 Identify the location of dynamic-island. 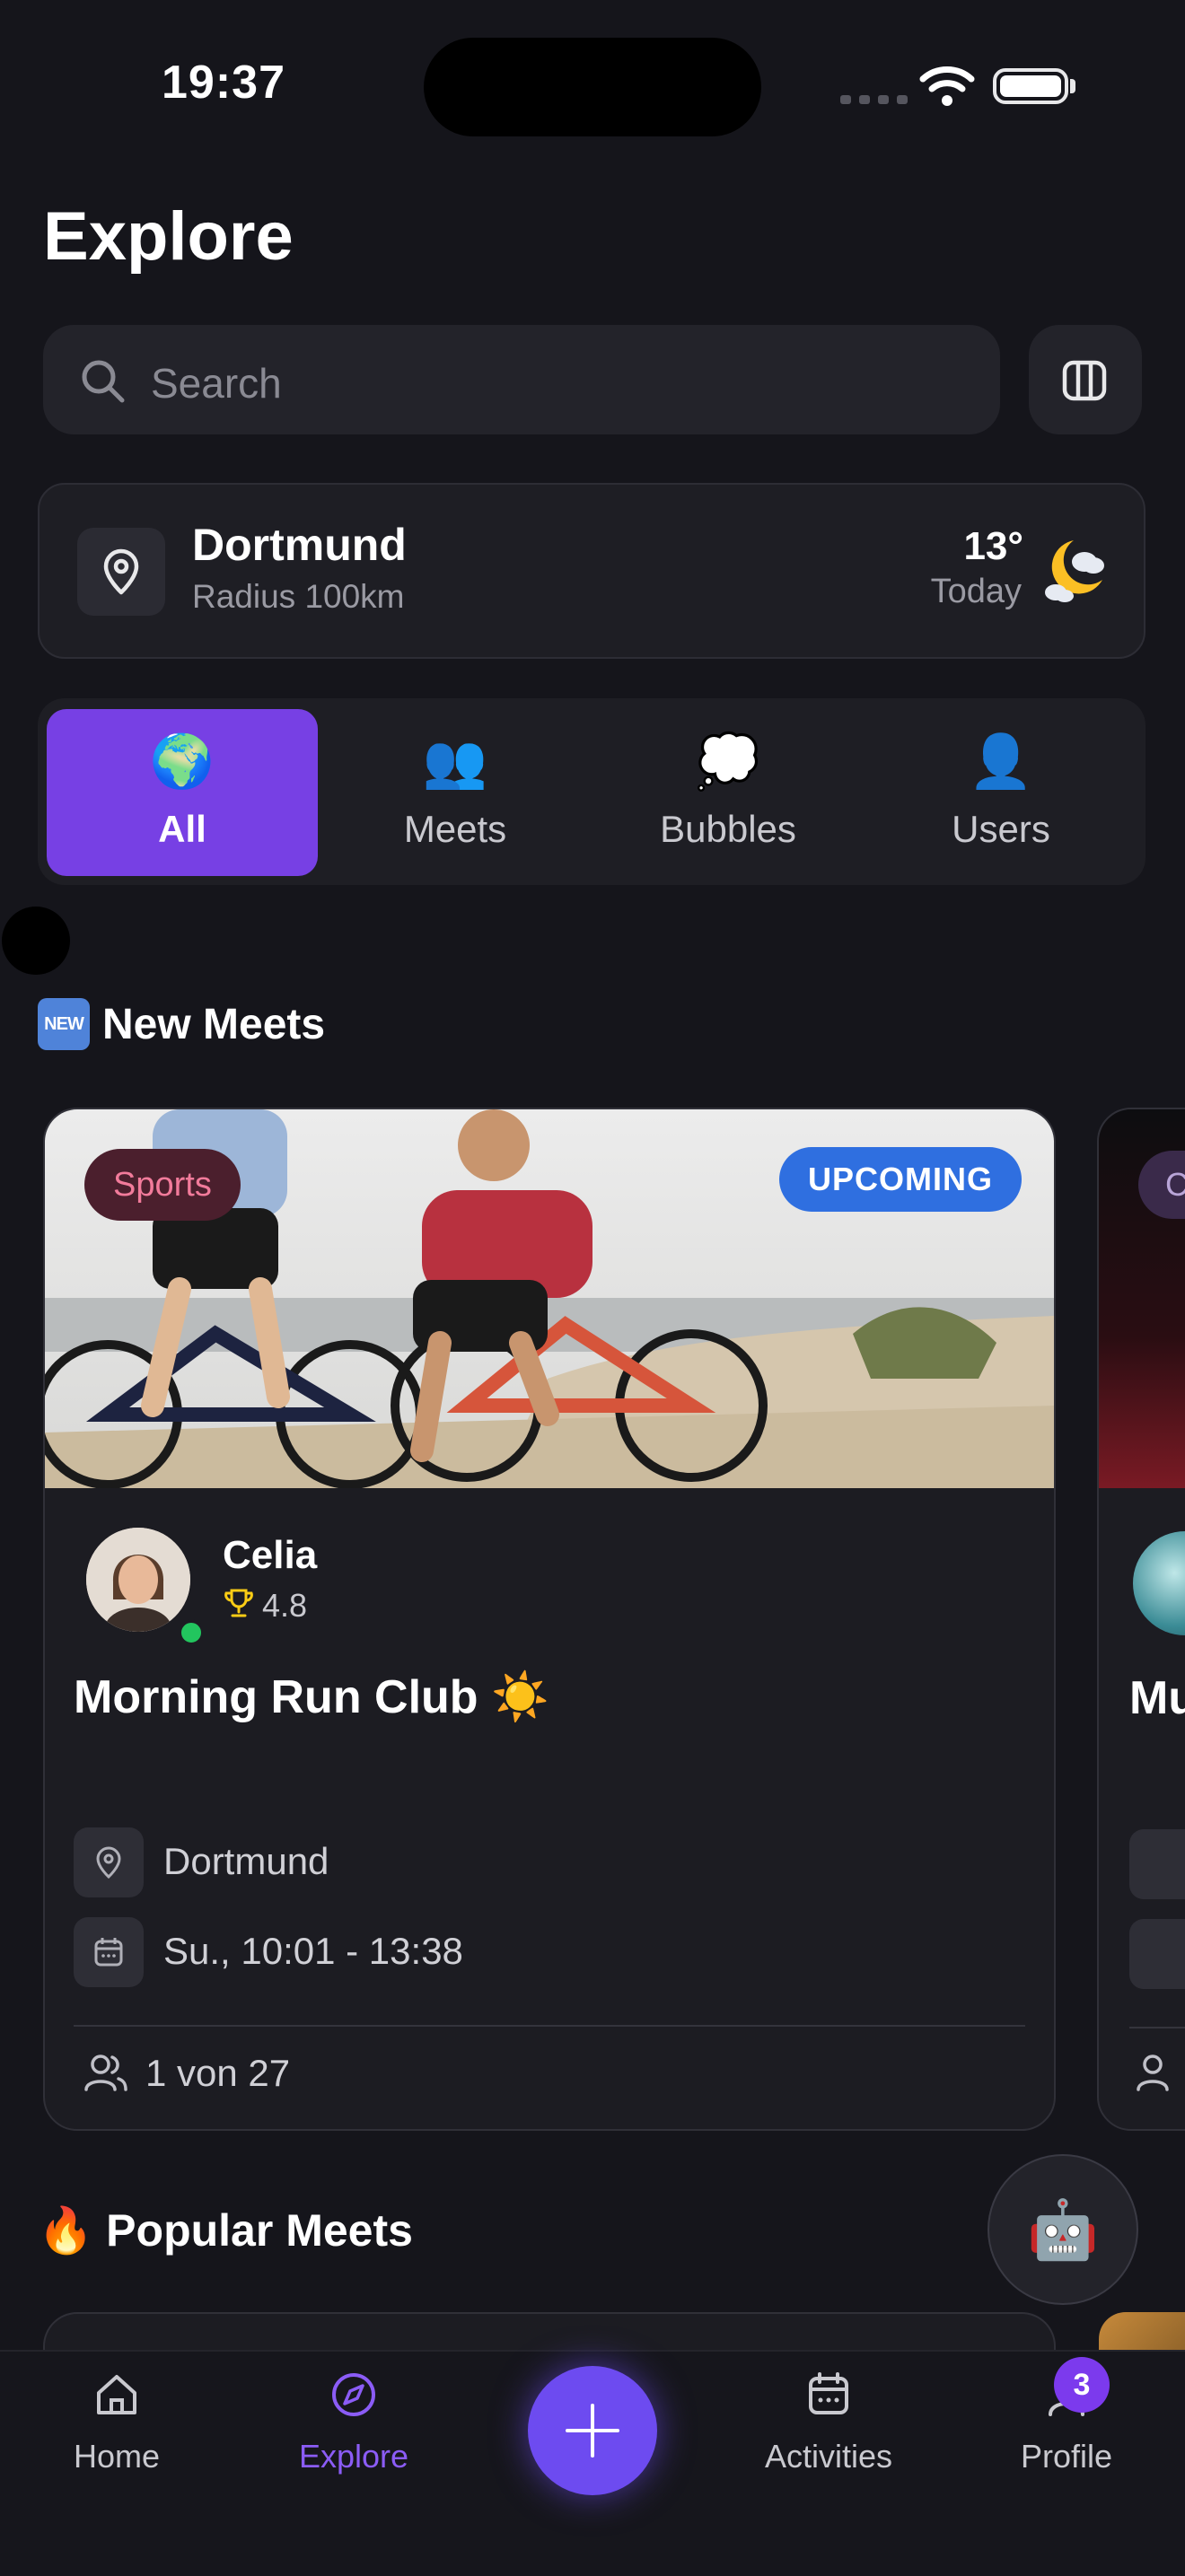
(592, 87).